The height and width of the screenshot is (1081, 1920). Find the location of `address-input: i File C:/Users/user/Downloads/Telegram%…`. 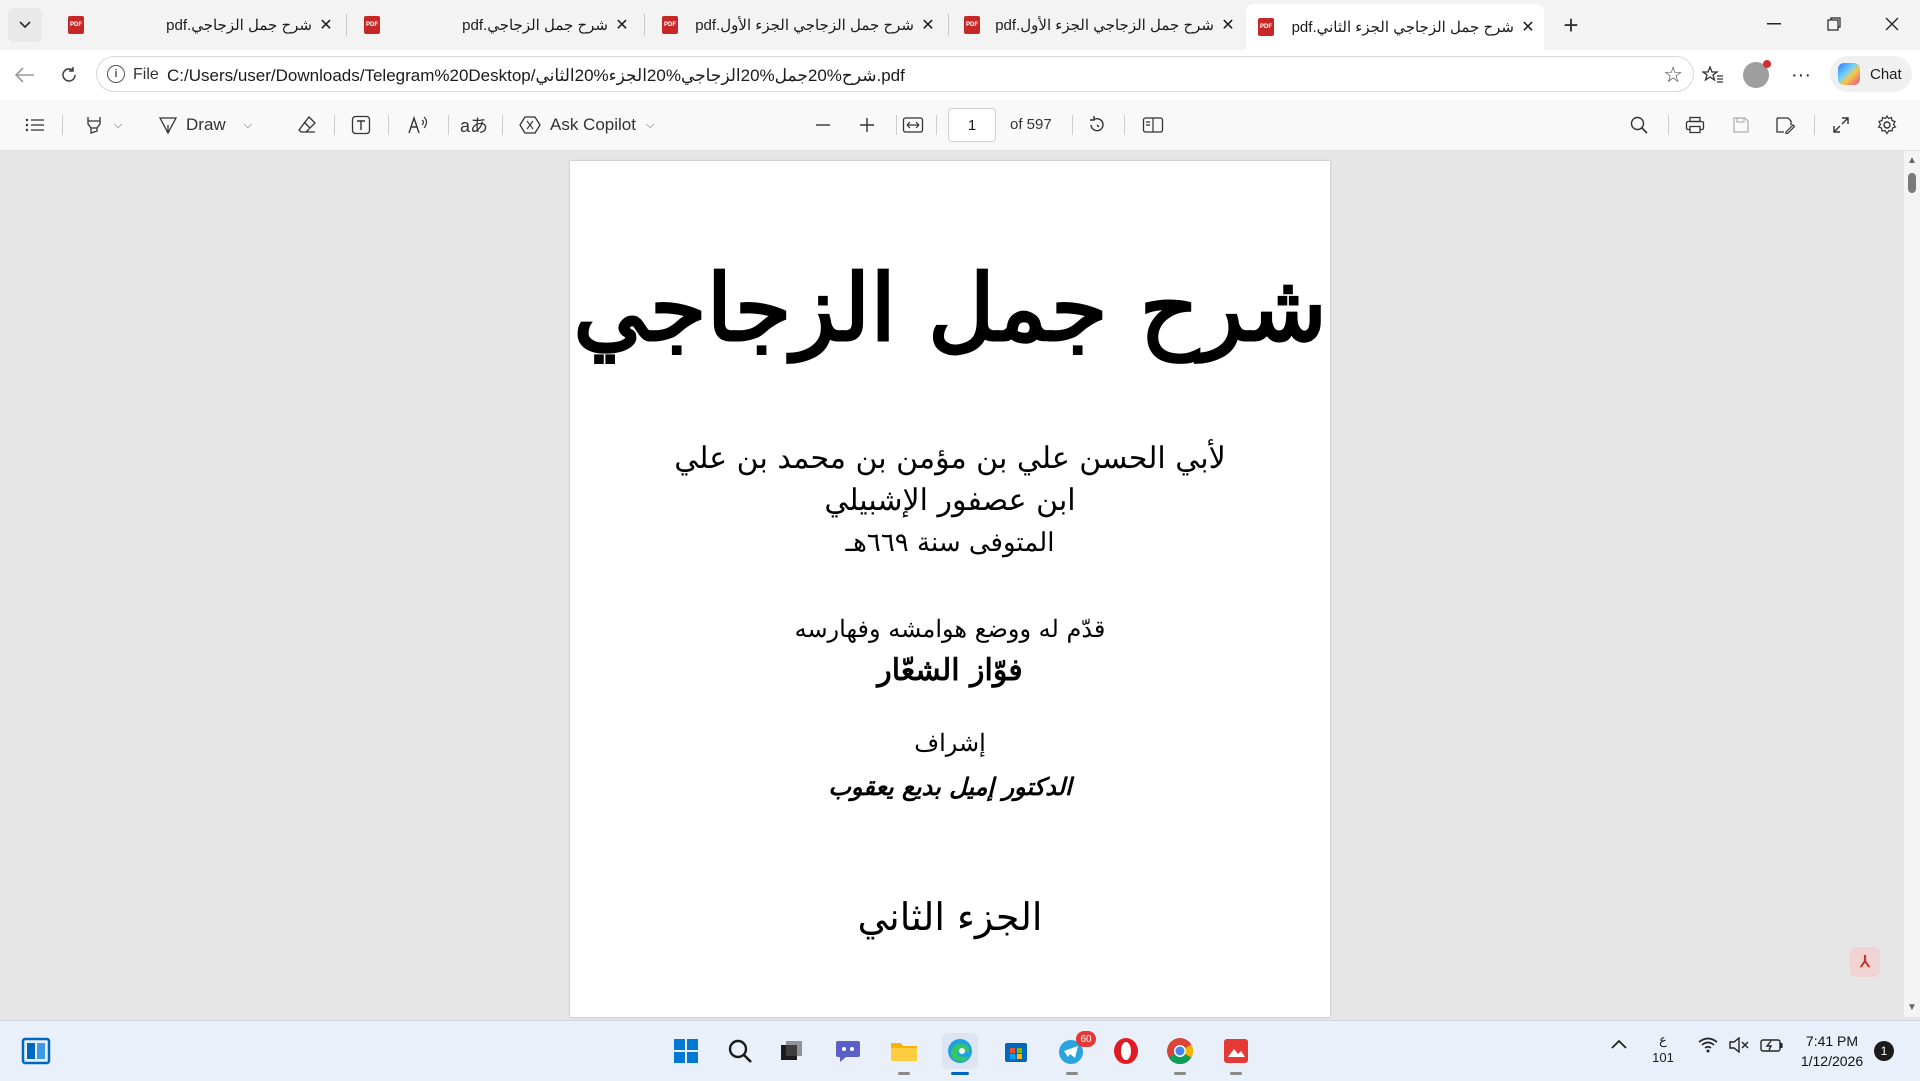

address-input: i File C:/Users/user/Downloads/Telegram%… is located at coordinates (895, 74).